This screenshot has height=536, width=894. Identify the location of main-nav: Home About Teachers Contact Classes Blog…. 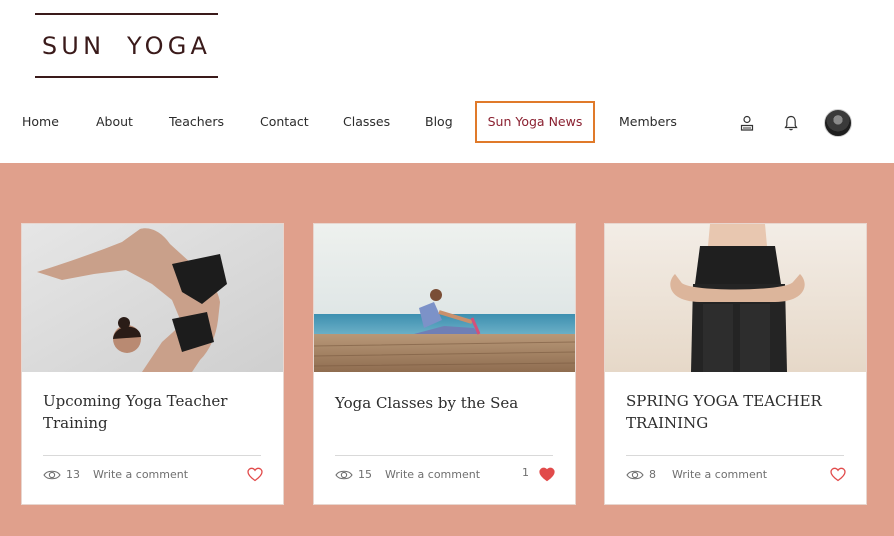
(447, 122).